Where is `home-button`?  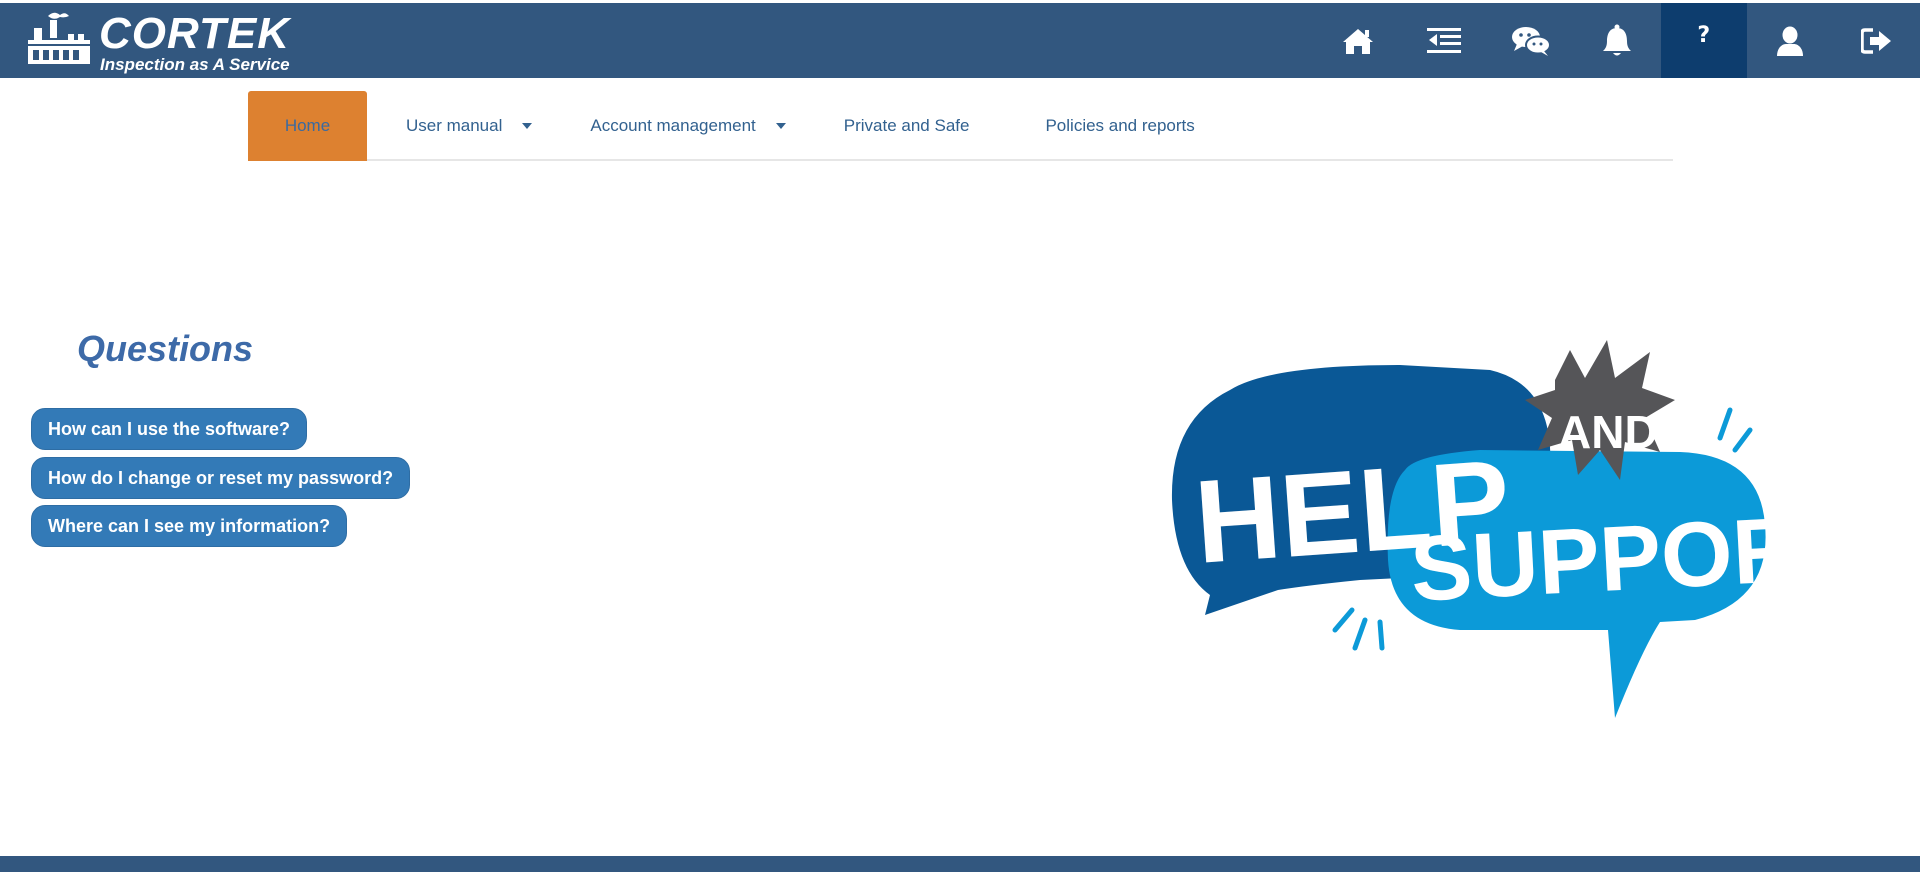 home-button is located at coordinates (1358, 40).